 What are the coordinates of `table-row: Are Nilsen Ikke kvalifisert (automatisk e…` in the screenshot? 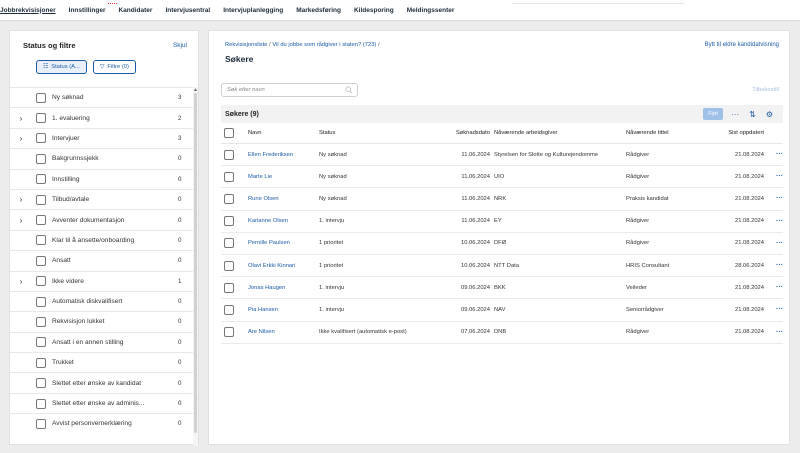 It's located at (502, 333).